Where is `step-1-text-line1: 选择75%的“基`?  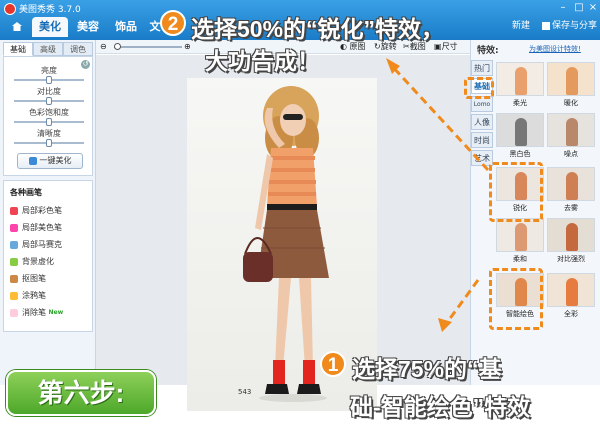 step-1-text-line1: 选择75%的“基 is located at coordinates (427, 369).